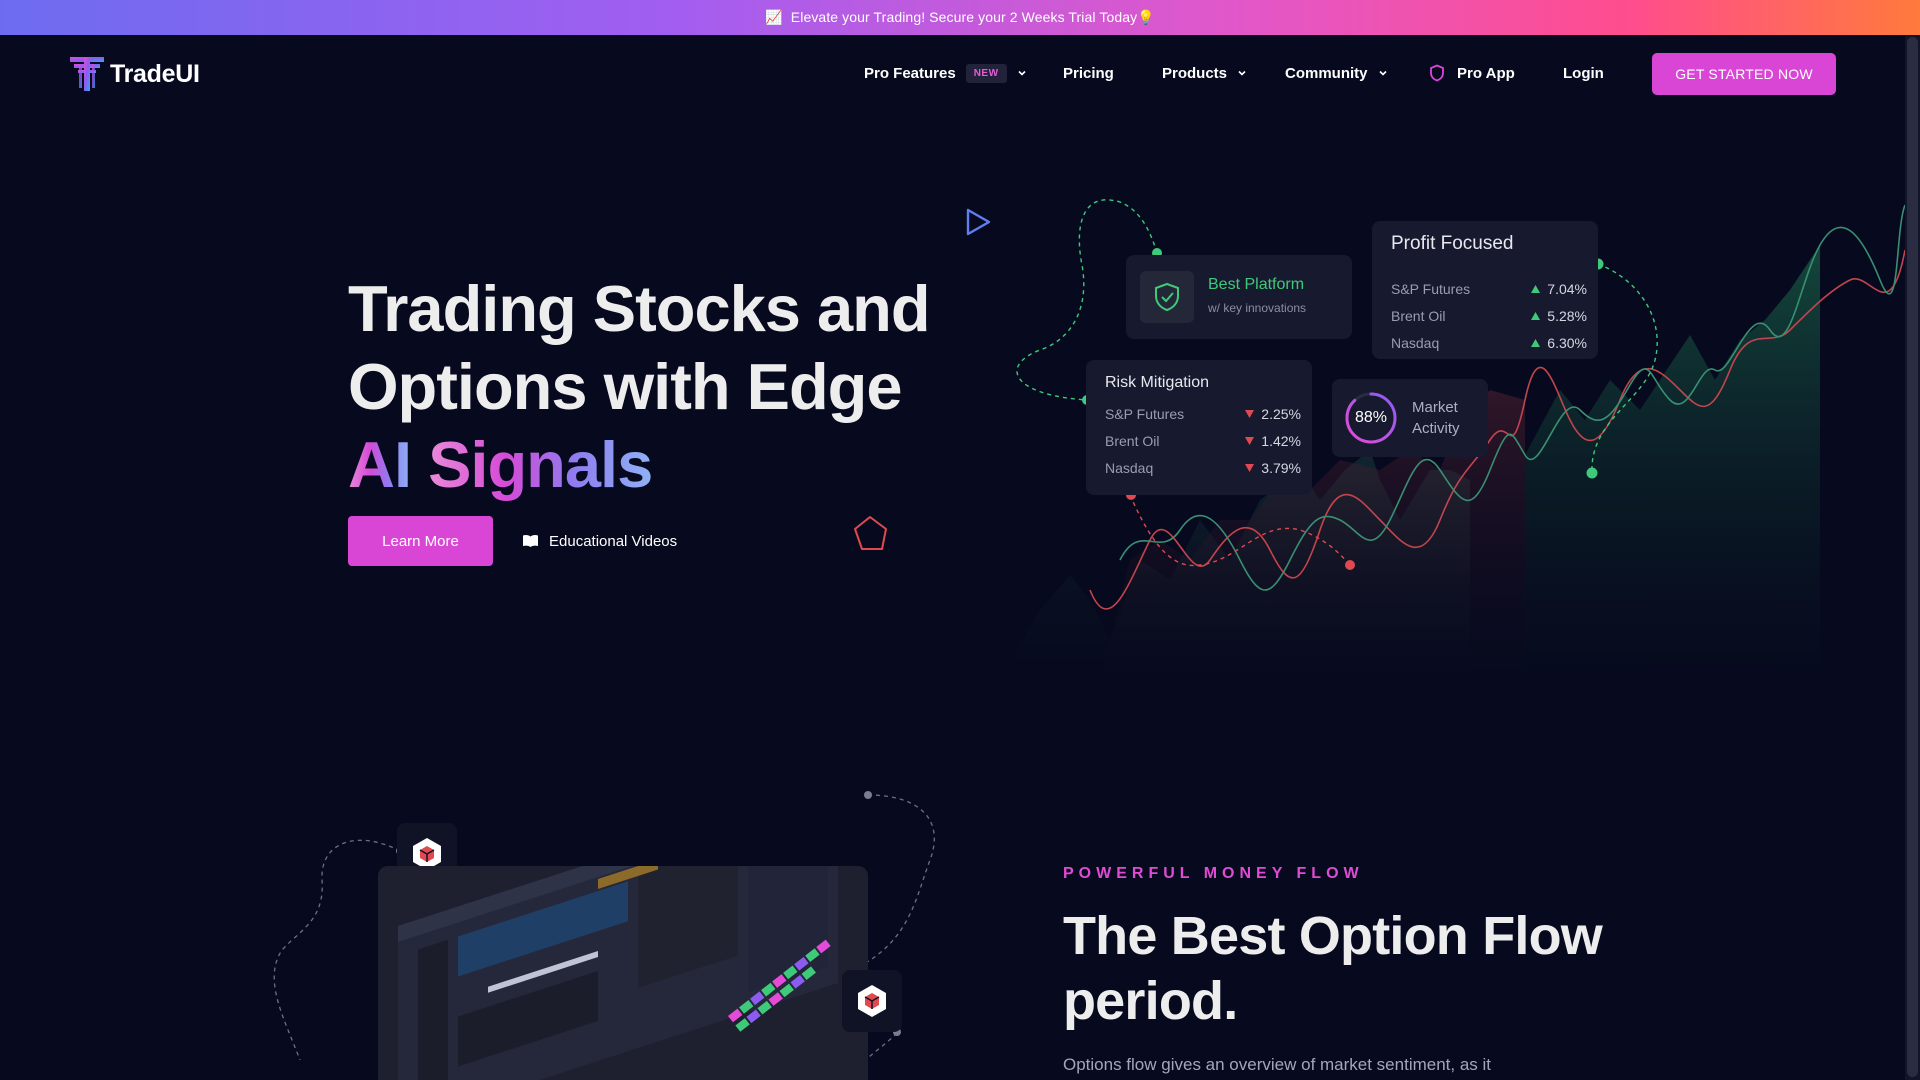 This screenshot has height=1080, width=1920. I want to click on shield-check-badge, so click(1167, 297).